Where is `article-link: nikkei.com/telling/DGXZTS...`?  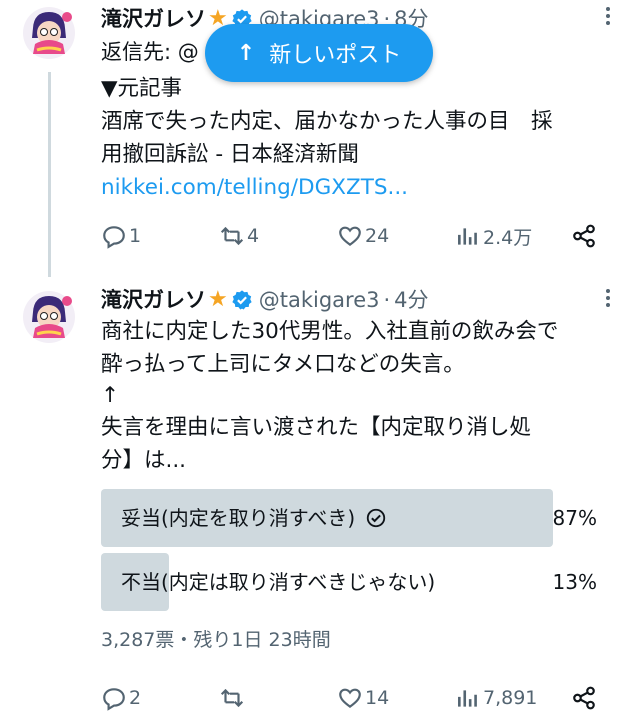 article-link: nikkei.com/telling/DGXZTS... is located at coordinates (361, 187).